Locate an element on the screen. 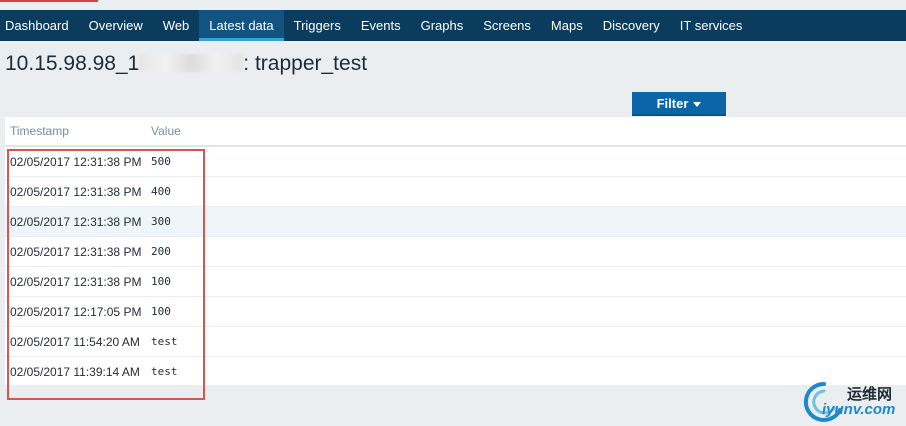 Image resolution: width=906 pixels, height=426 pixels. table-header: Timestamp Value is located at coordinates (455, 132).